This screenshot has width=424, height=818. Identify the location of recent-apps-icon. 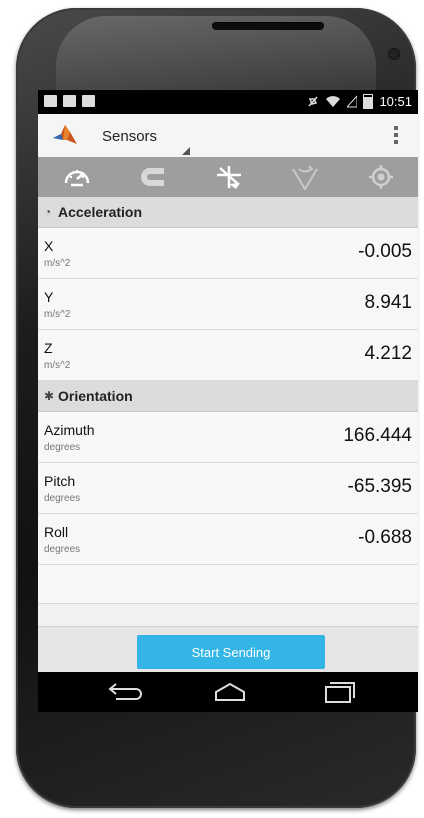
(340, 692).